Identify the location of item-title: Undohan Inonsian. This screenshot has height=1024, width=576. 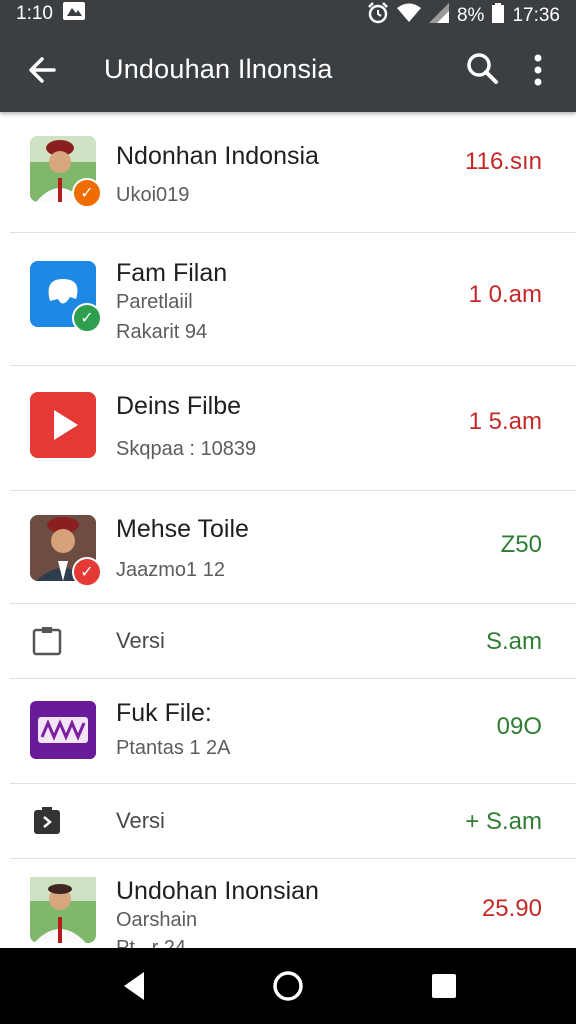
(217, 891).